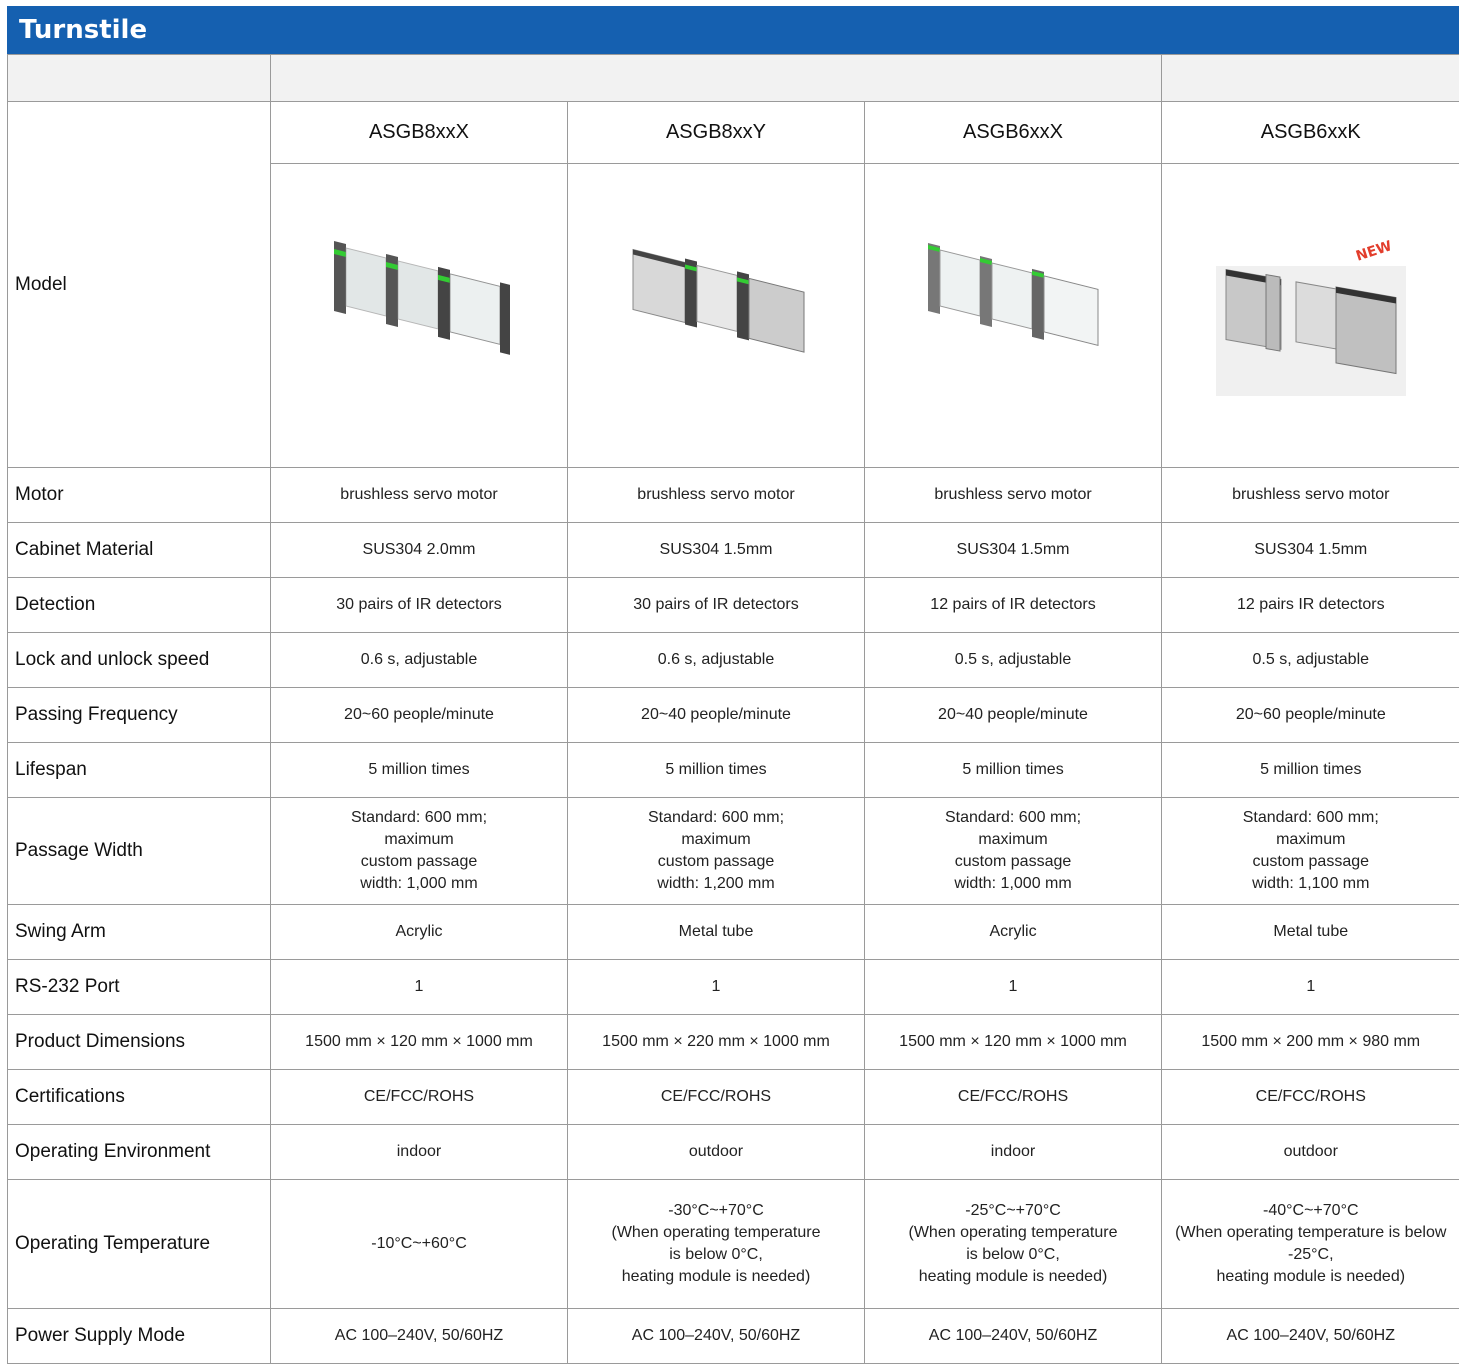 This screenshot has width=1459, height=1365. Describe the element at coordinates (1310, 132) in the screenshot. I see `model-name: ASGB6xxK` at that location.